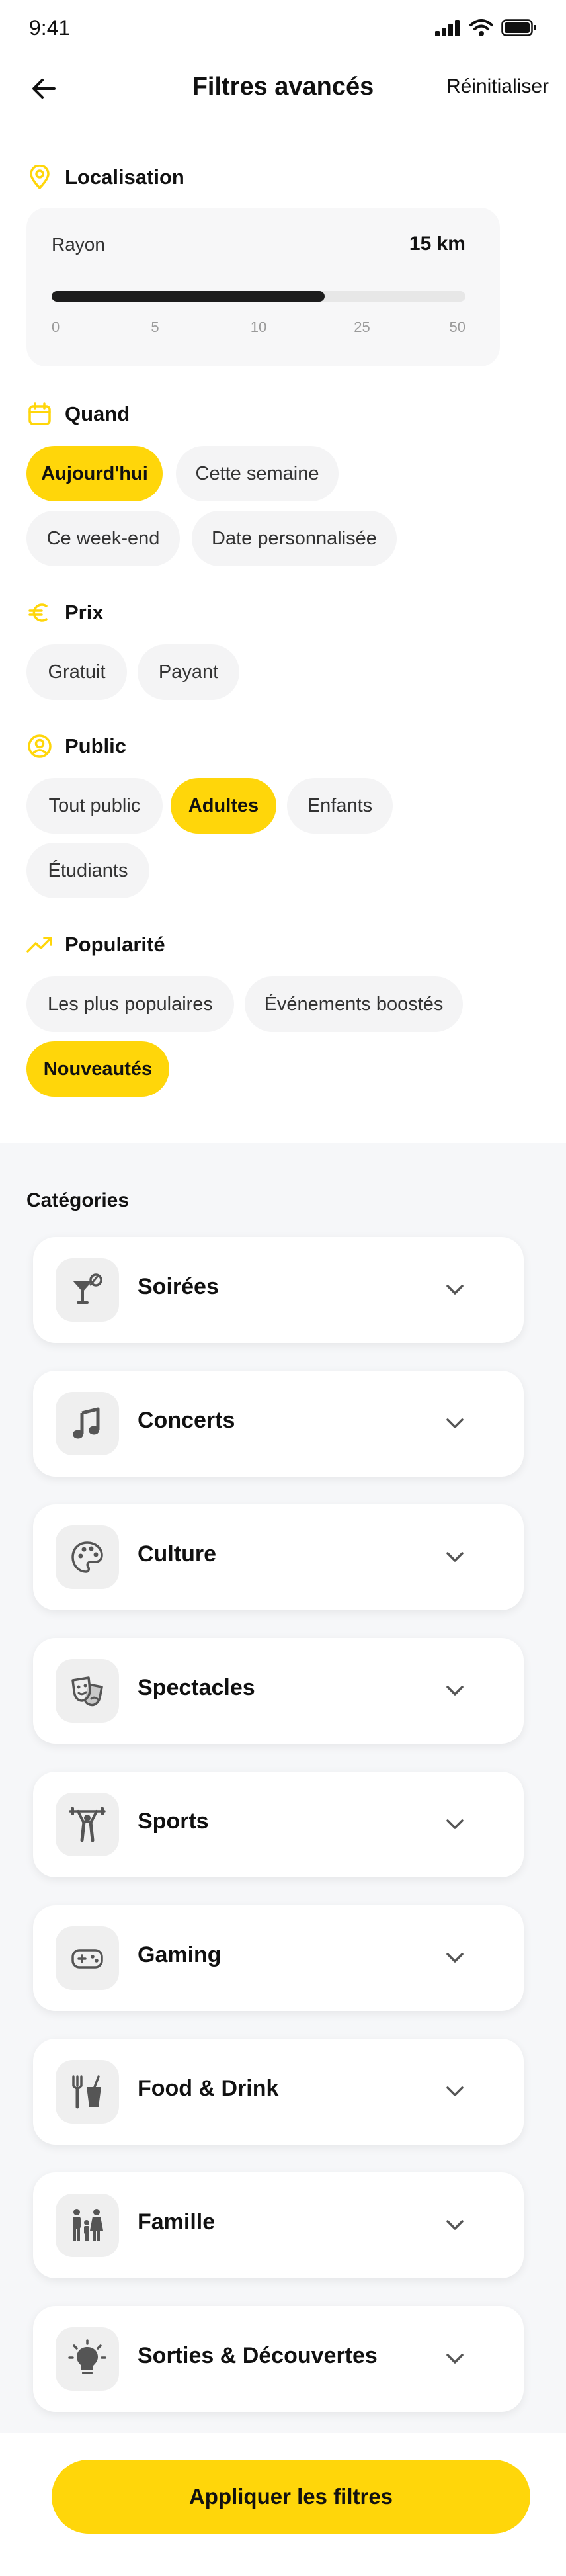  I want to click on euro-icon, so click(40, 612).